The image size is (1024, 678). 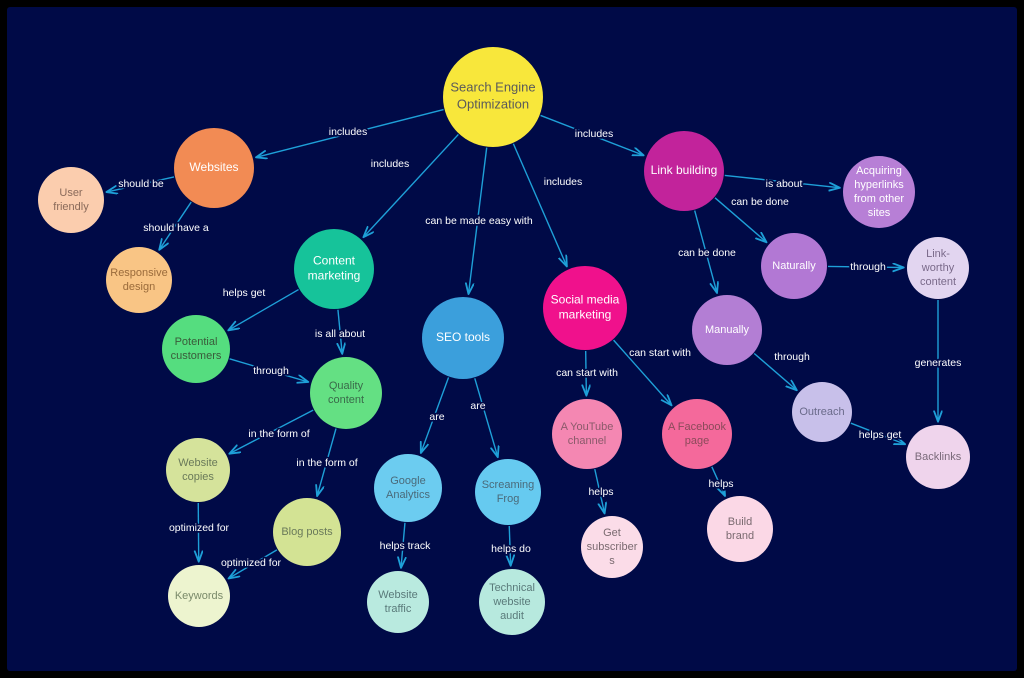 I want to click on node-circle-acquiring, so click(x=879, y=192).